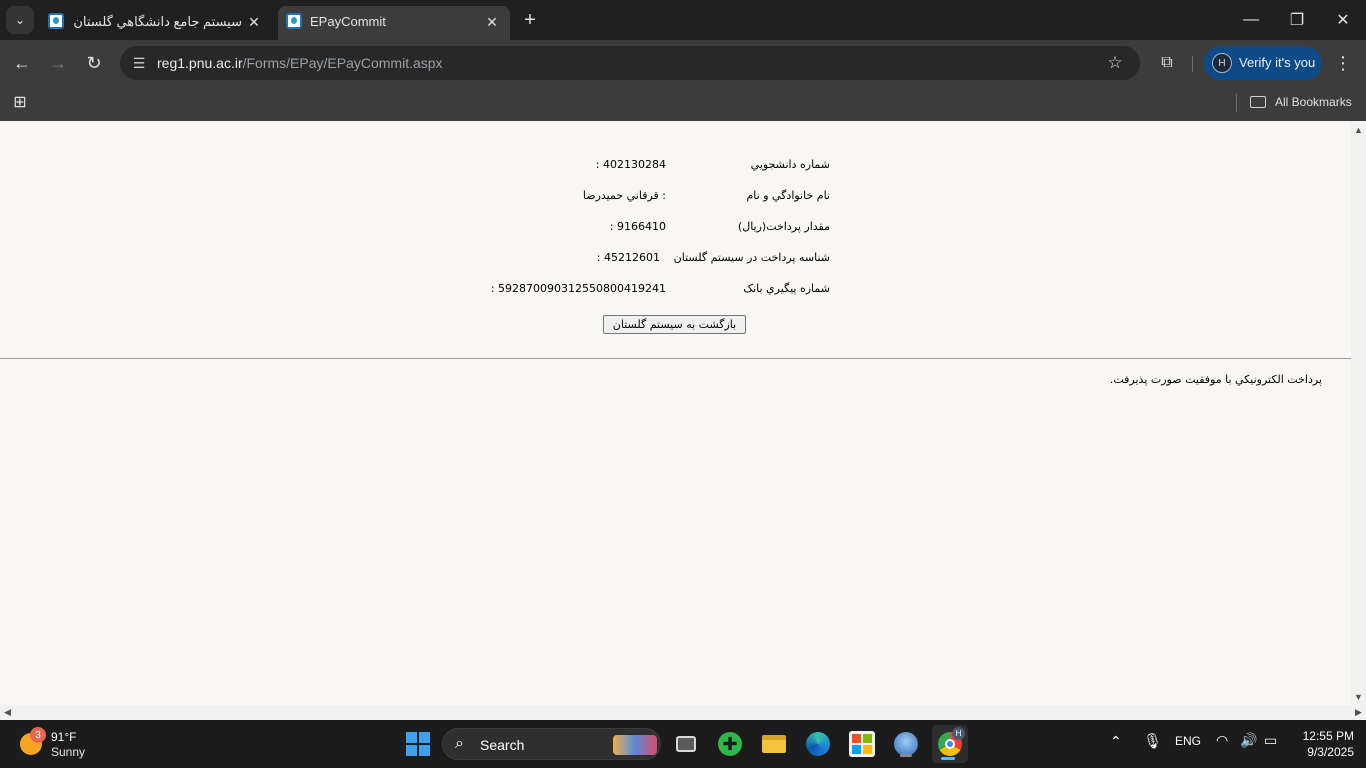 This screenshot has width=1366, height=768. I want to click on windows-logo-icon, so click(418, 744).